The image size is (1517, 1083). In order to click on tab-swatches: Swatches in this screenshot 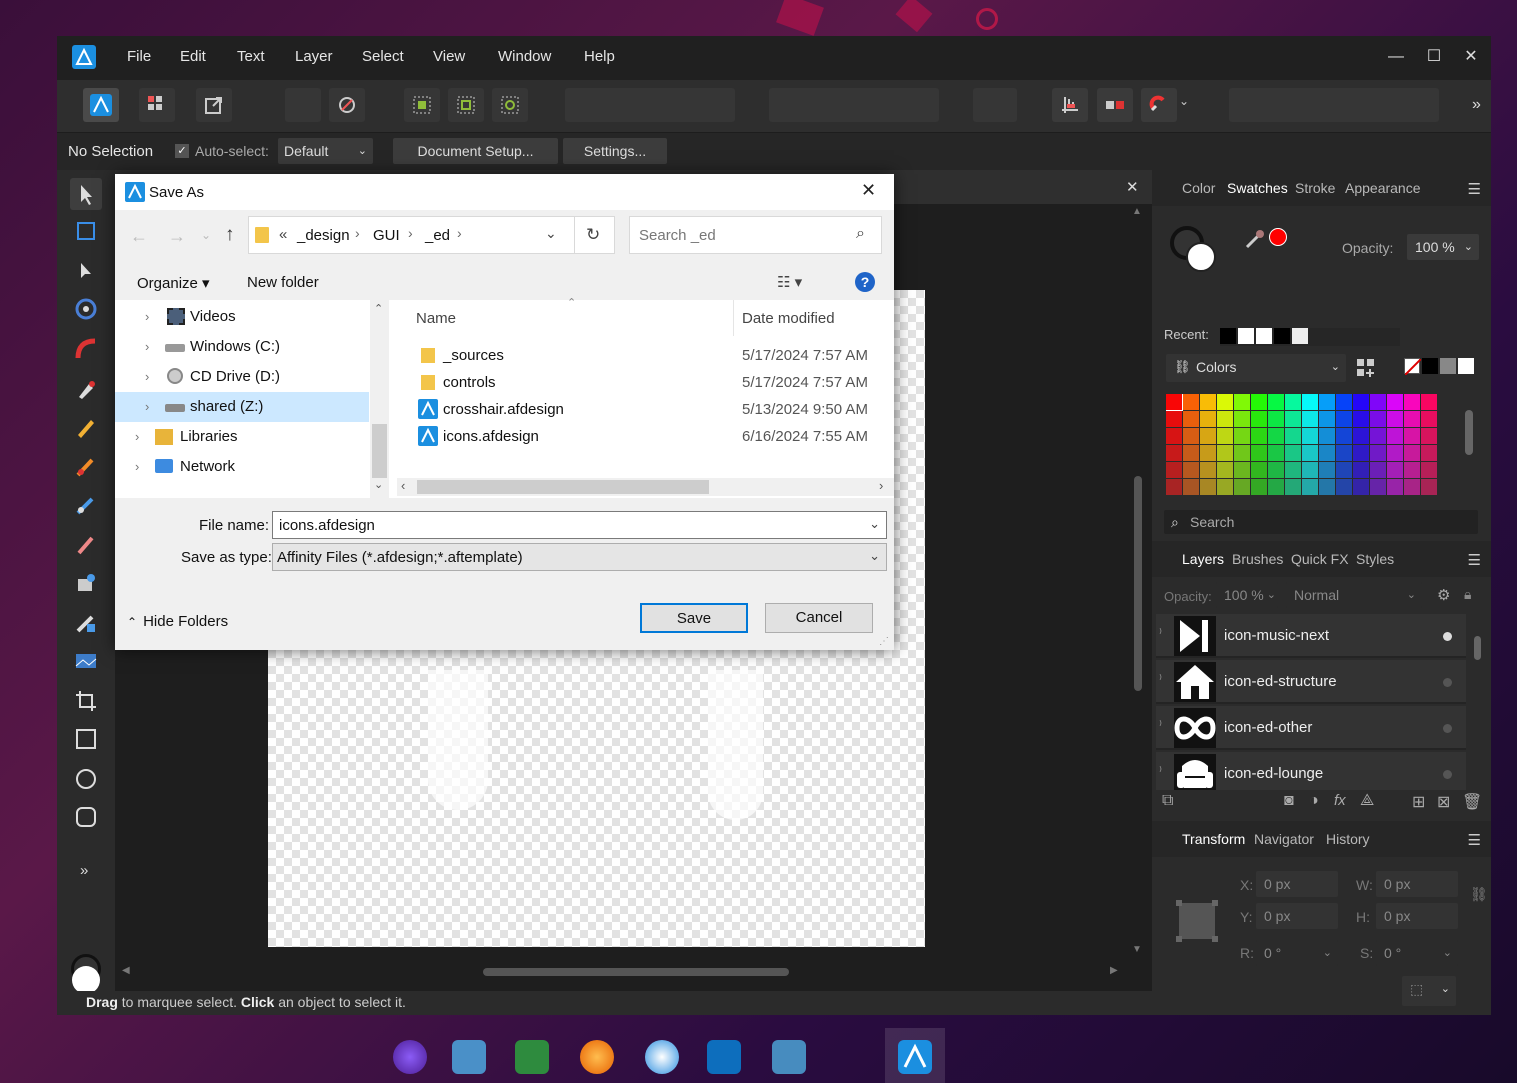, I will do `click(1257, 188)`.